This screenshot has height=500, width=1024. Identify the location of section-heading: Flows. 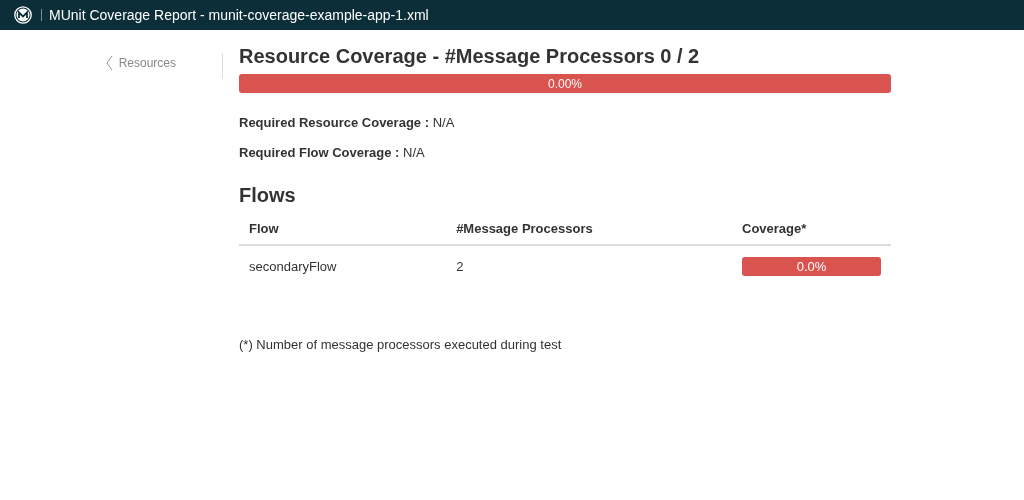
(268, 195).